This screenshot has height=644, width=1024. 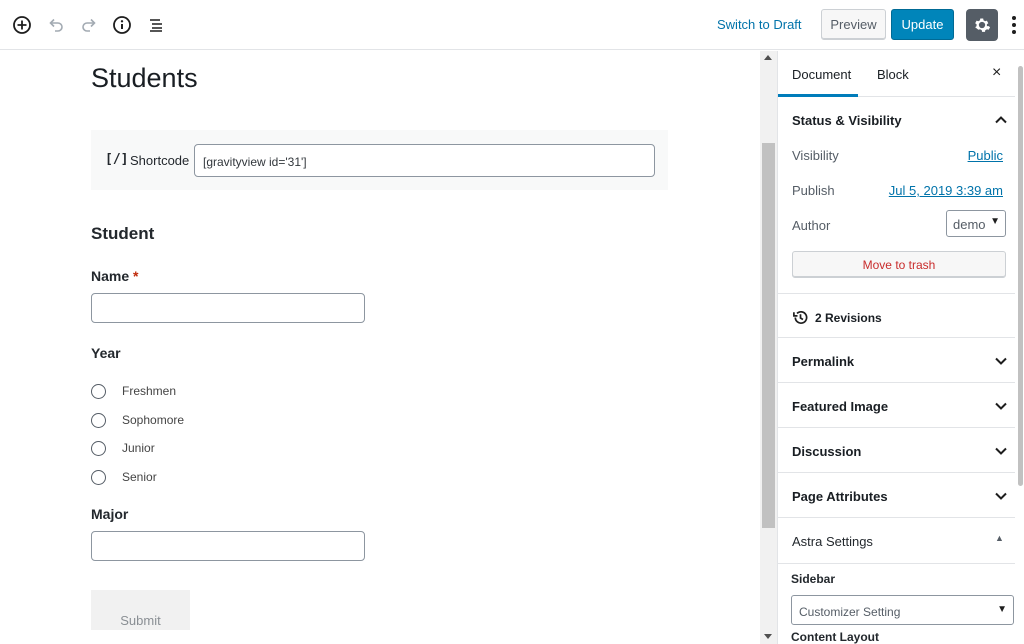 What do you see at coordinates (160, 160) in the screenshot?
I see `shortcode-label: Shortcode` at bounding box center [160, 160].